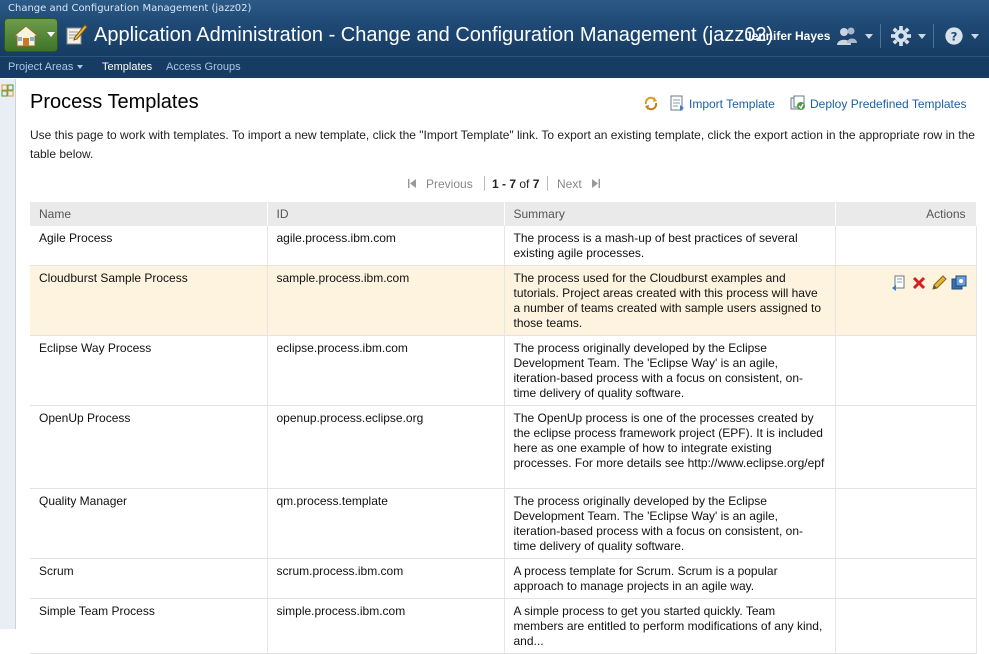  What do you see at coordinates (149, 523) in the screenshot?
I see `row-name: Quality Manager` at bounding box center [149, 523].